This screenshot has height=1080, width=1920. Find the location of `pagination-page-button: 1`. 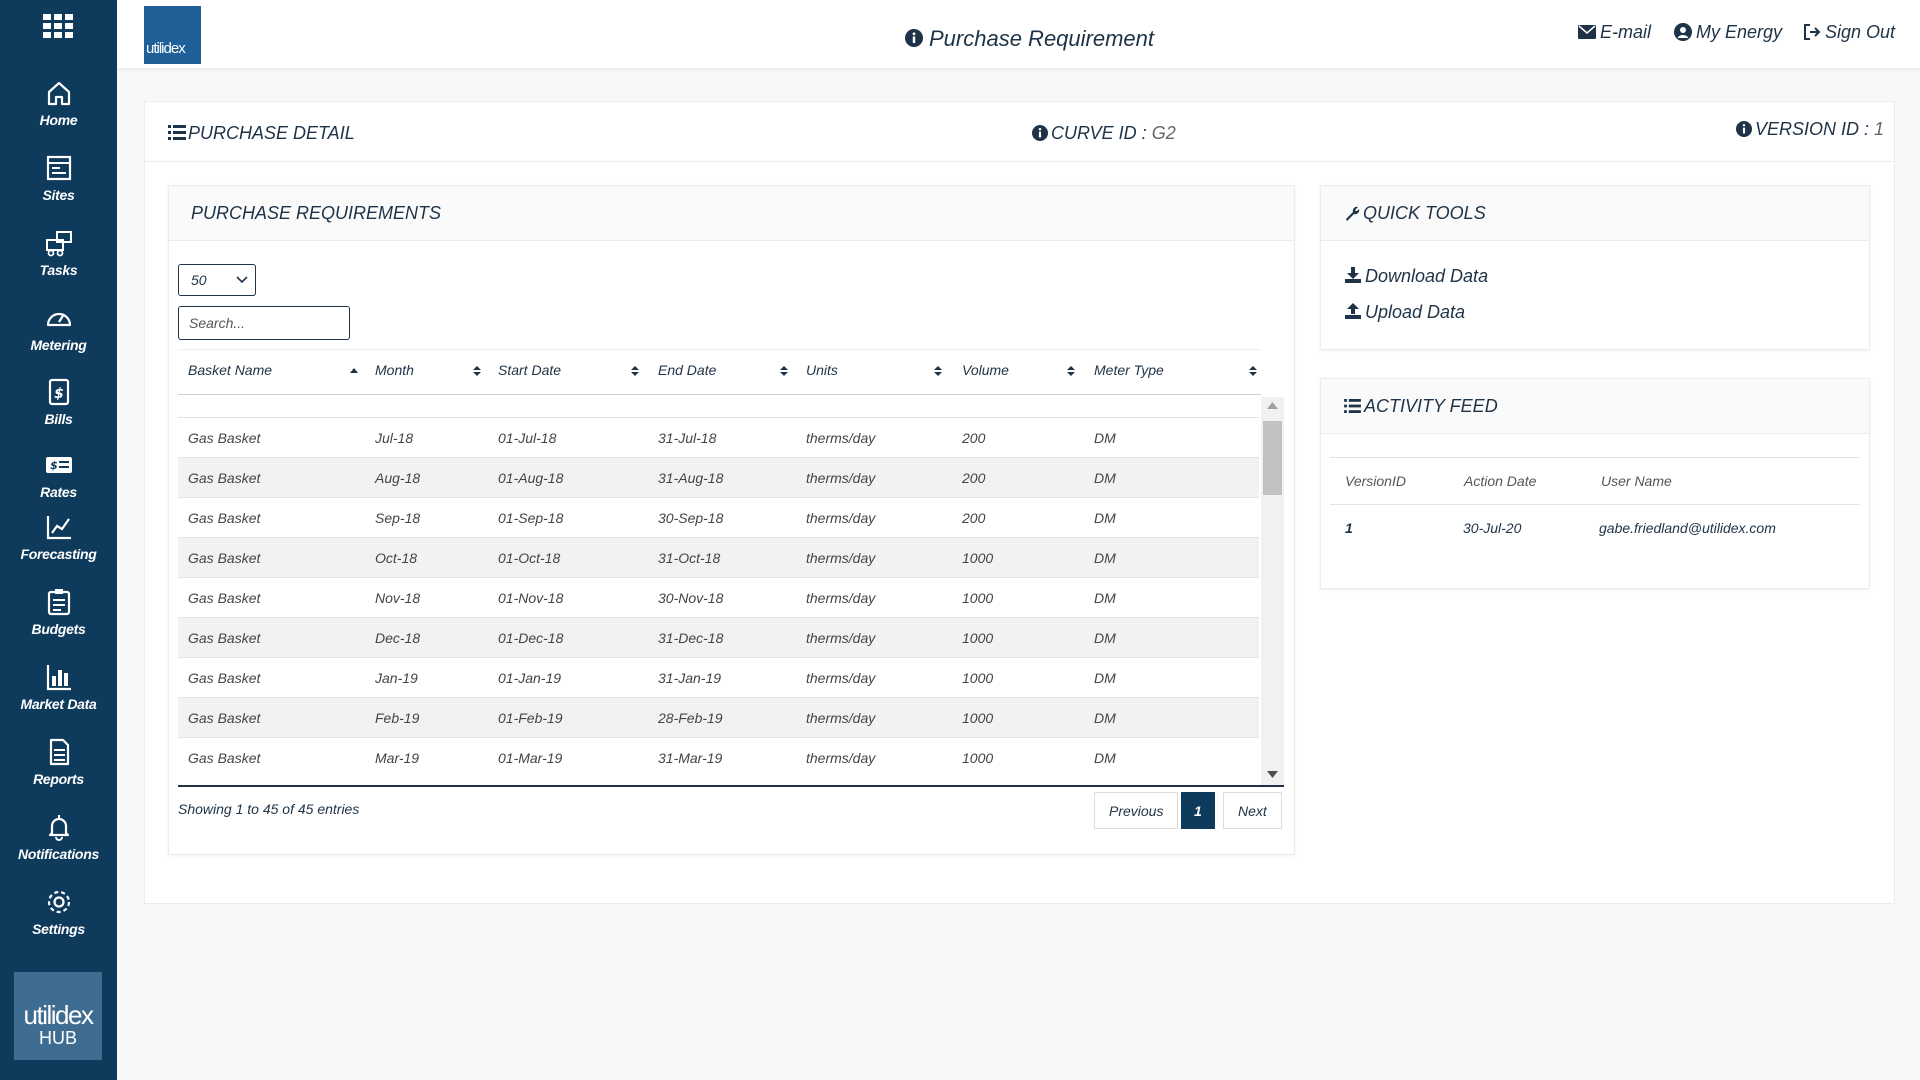

pagination-page-button: 1 is located at coordinates (1198, 810).